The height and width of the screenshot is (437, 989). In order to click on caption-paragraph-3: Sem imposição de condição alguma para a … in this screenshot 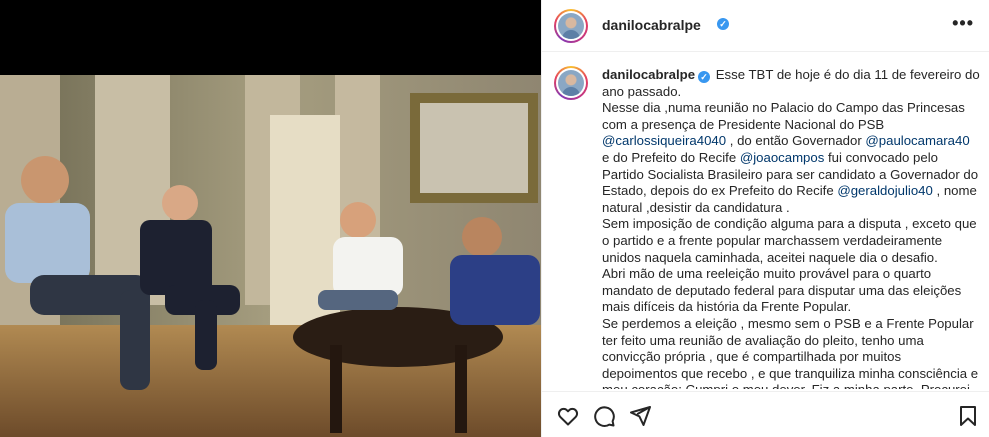, I will do `click(789, 240)`.